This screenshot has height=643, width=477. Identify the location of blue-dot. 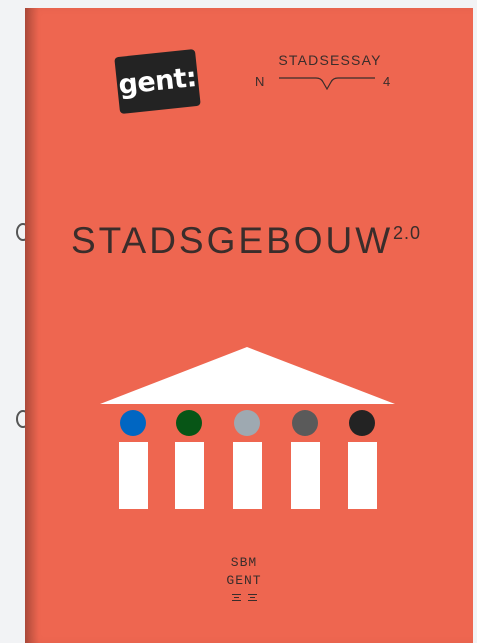
(133, 423).